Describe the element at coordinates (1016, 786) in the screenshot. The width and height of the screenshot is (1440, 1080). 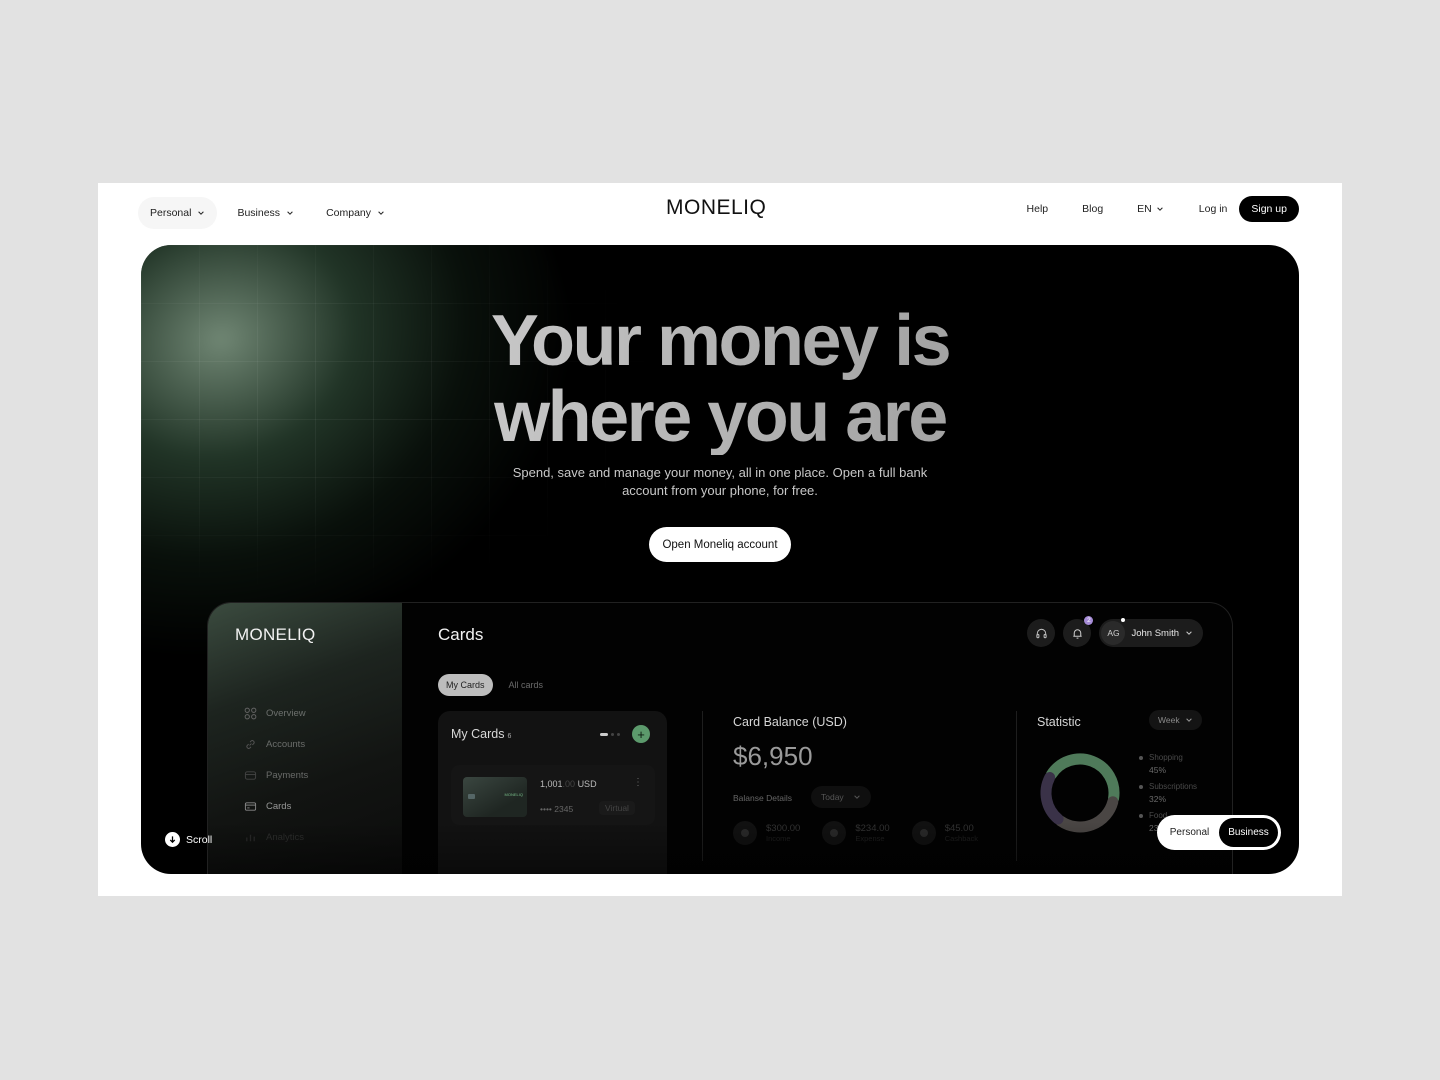
I see `divider` at that location.